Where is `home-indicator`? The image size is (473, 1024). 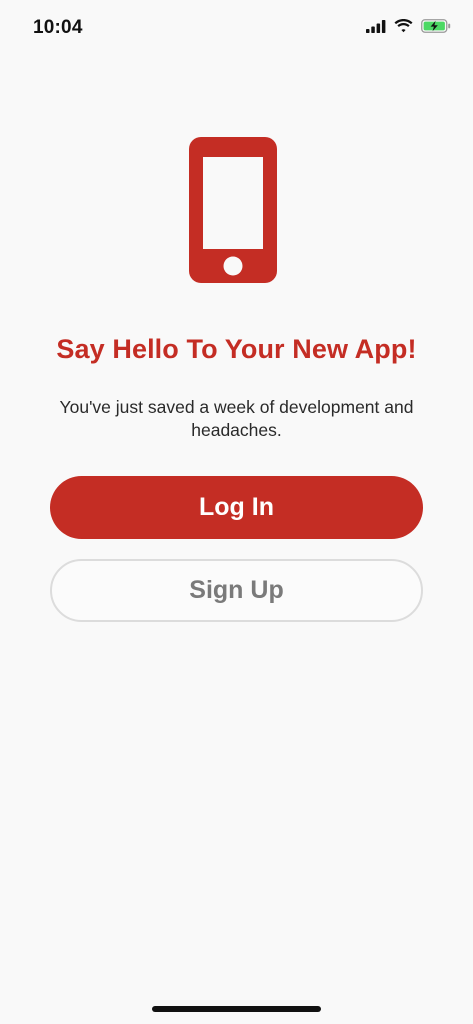 home-indicator is located at coordinates (236, 1009).